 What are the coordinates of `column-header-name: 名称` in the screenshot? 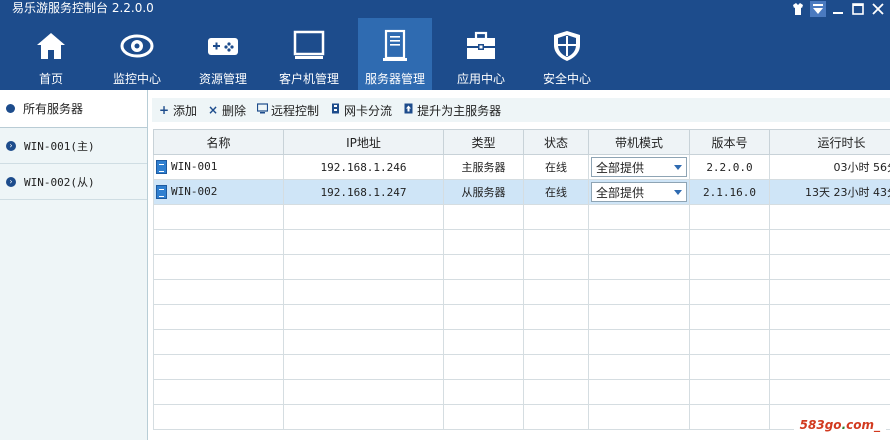 It's located at (218, 142).